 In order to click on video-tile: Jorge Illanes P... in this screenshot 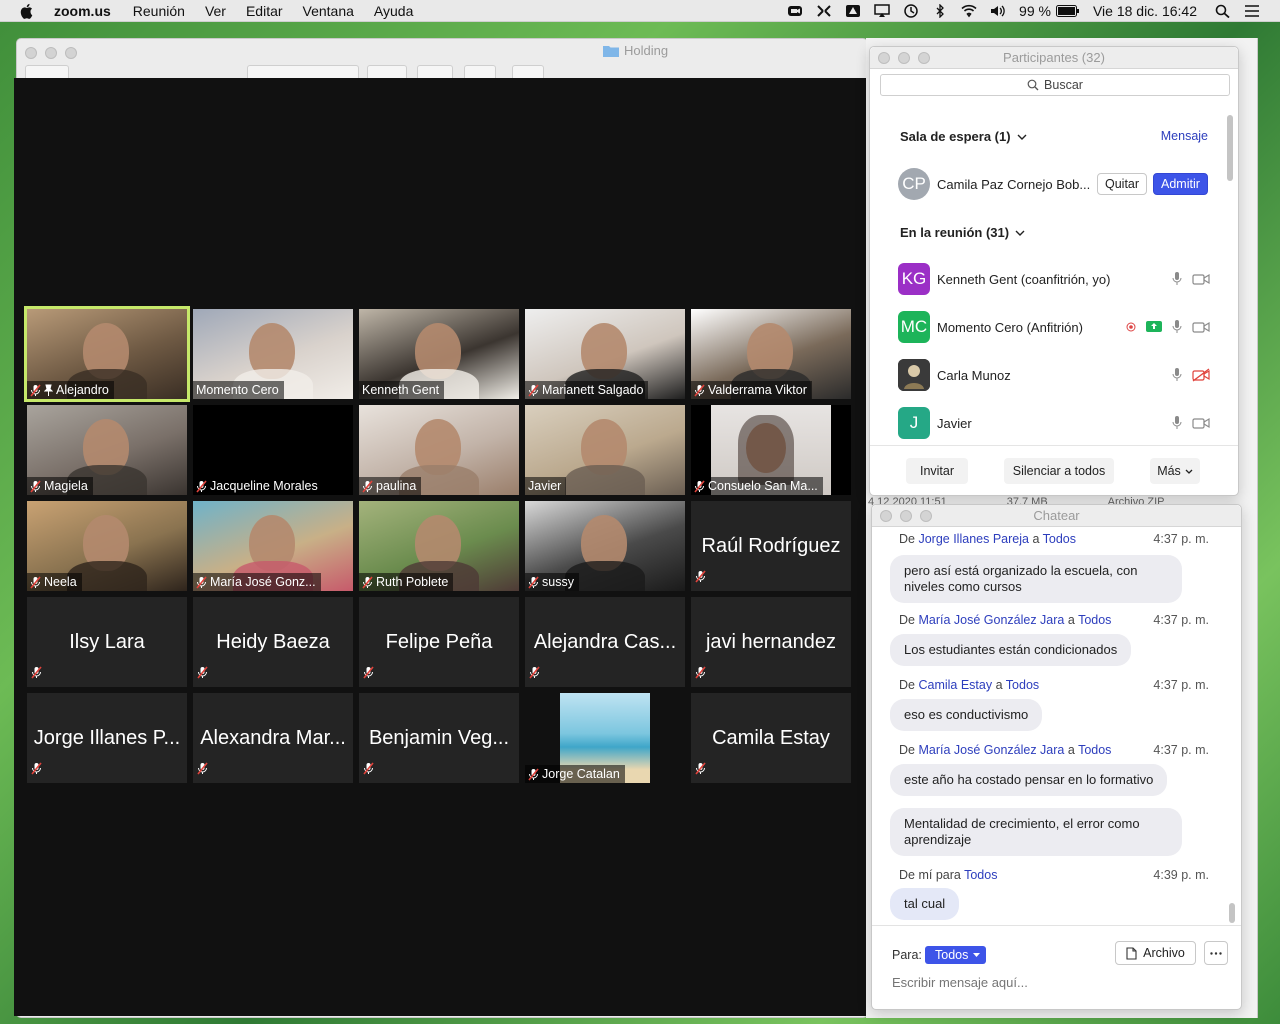, I will do `click(107, 738)`.